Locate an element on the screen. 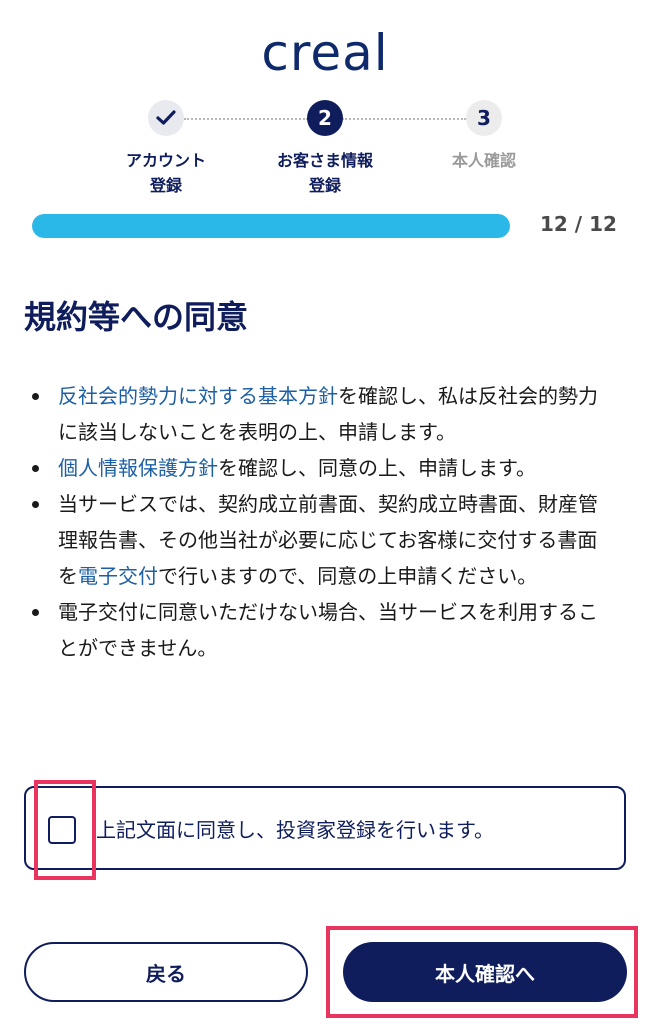 The height and width of the screenshot is (1024, 650). anti-social-policy-link: 反社会的勢力に対する基本方針 is located at coordinates (198, 396).